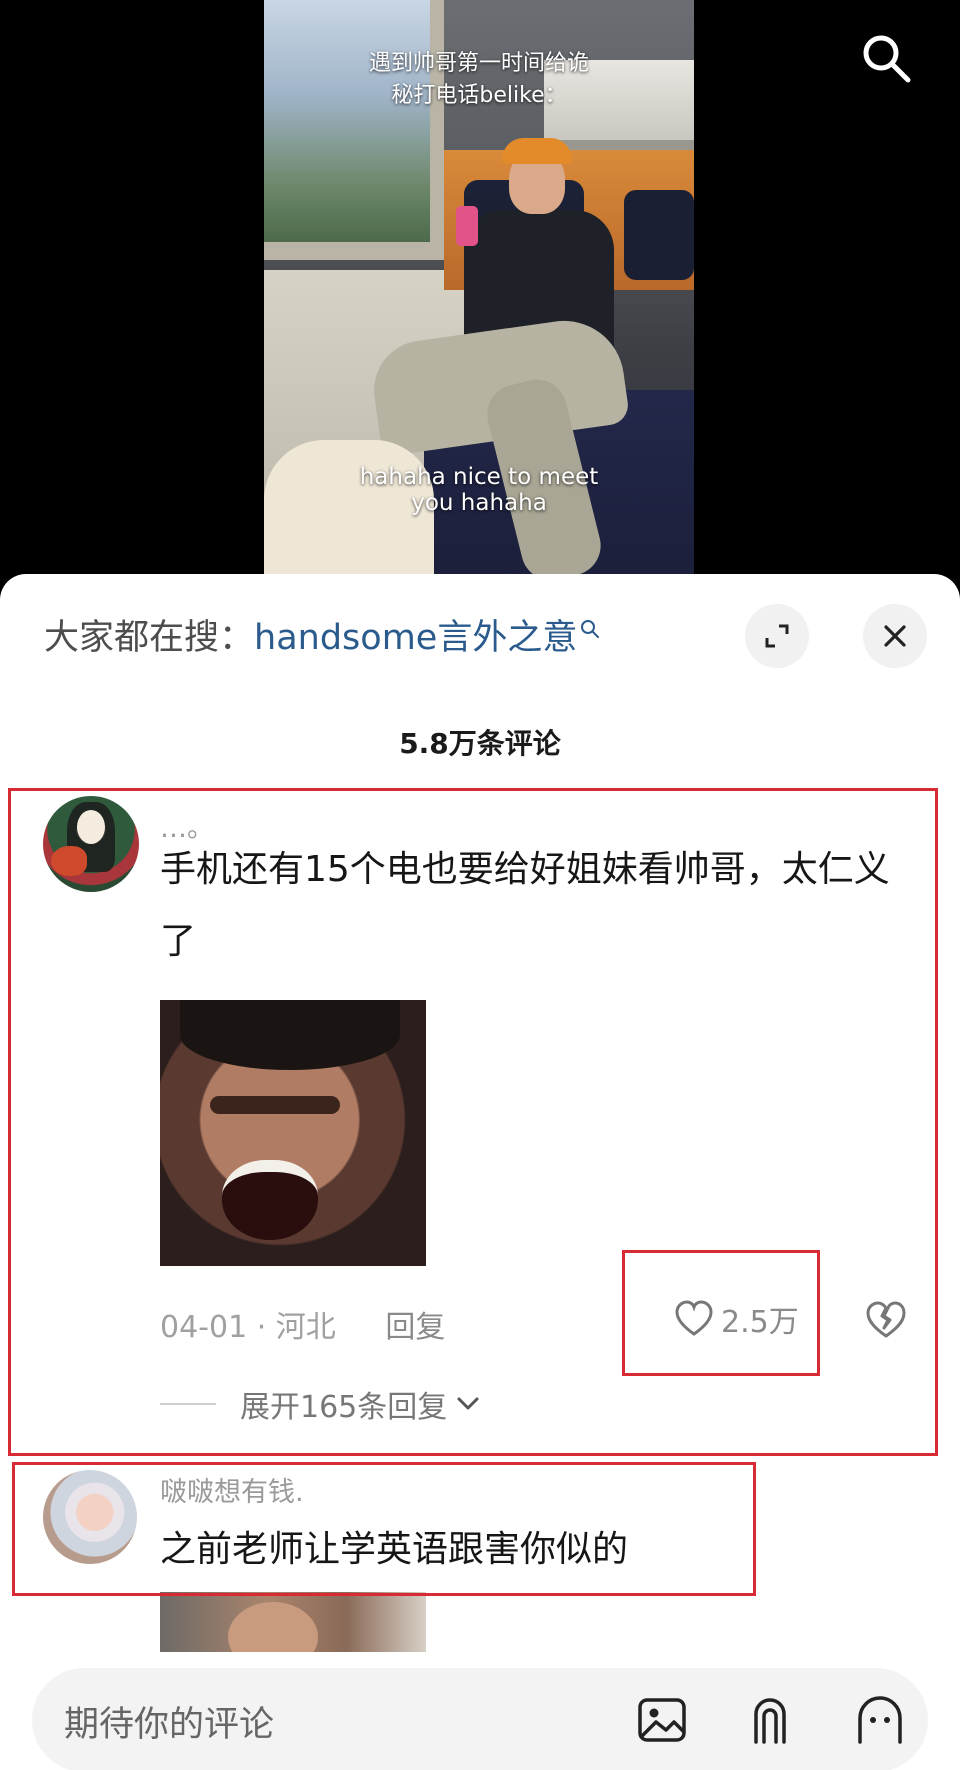  I want to click on image-brow, so click(275, 1105).